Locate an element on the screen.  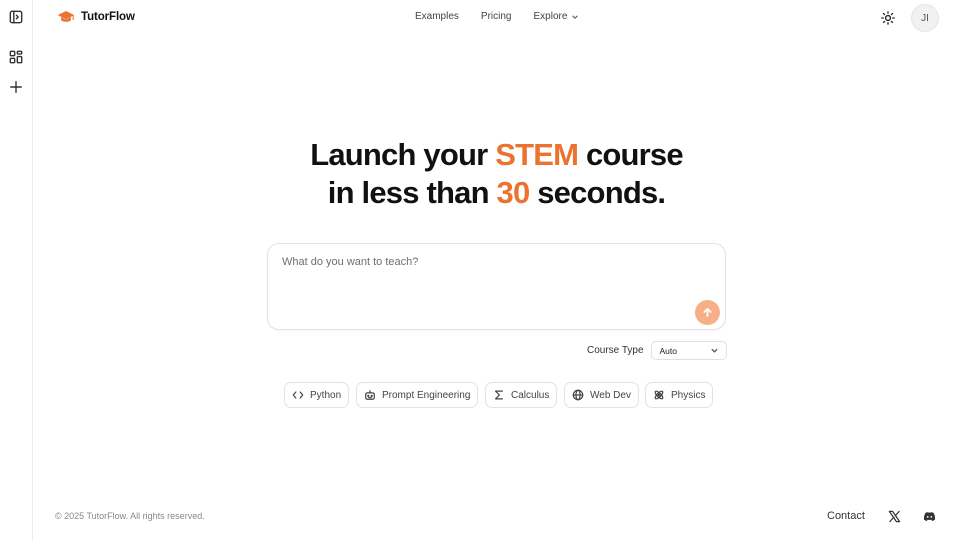
plus-icon is located at coordinates (16, 87).